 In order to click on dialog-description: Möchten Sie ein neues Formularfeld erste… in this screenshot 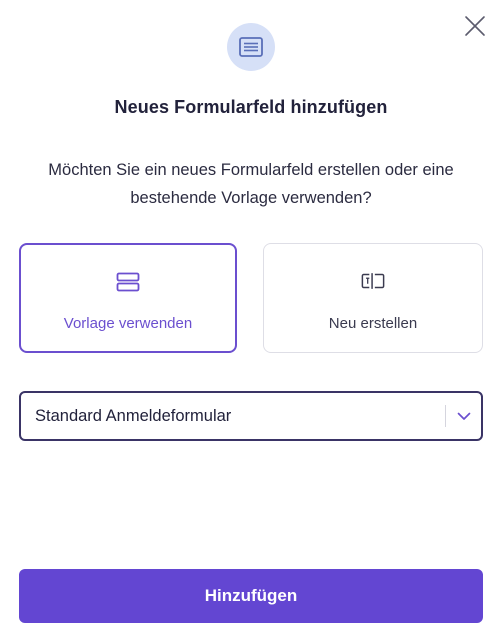, I will do `click(251, 184)`.